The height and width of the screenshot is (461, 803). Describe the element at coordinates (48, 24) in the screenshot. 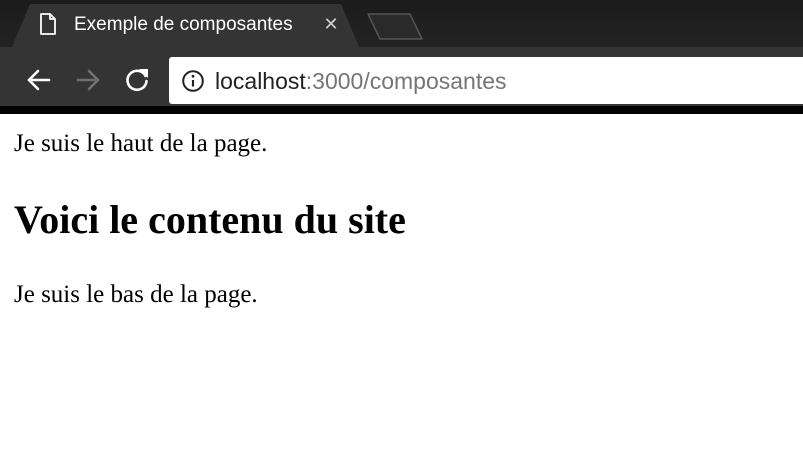

I see `document-icon` at that location.